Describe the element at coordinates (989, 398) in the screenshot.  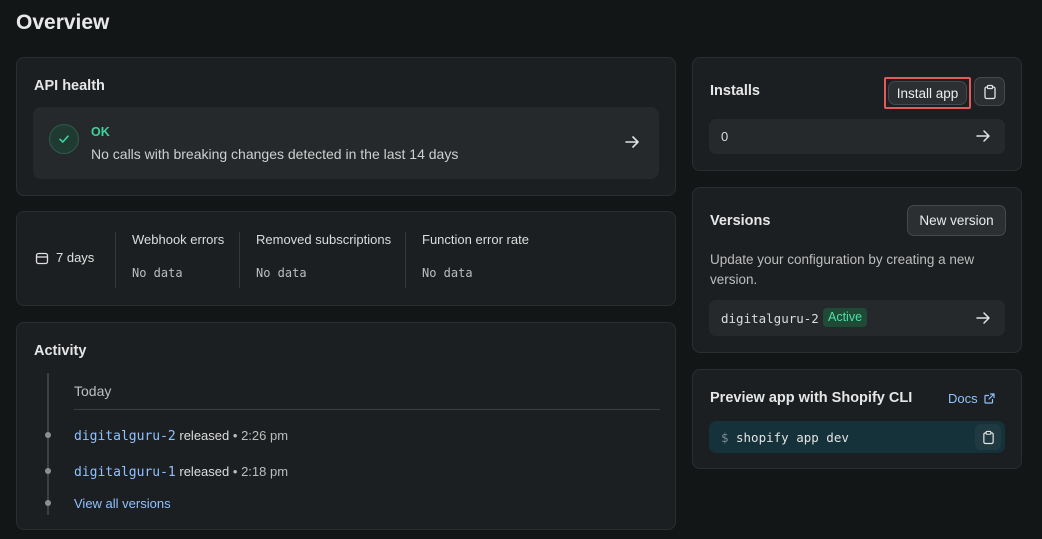
I see `external-link-icon` at that location.